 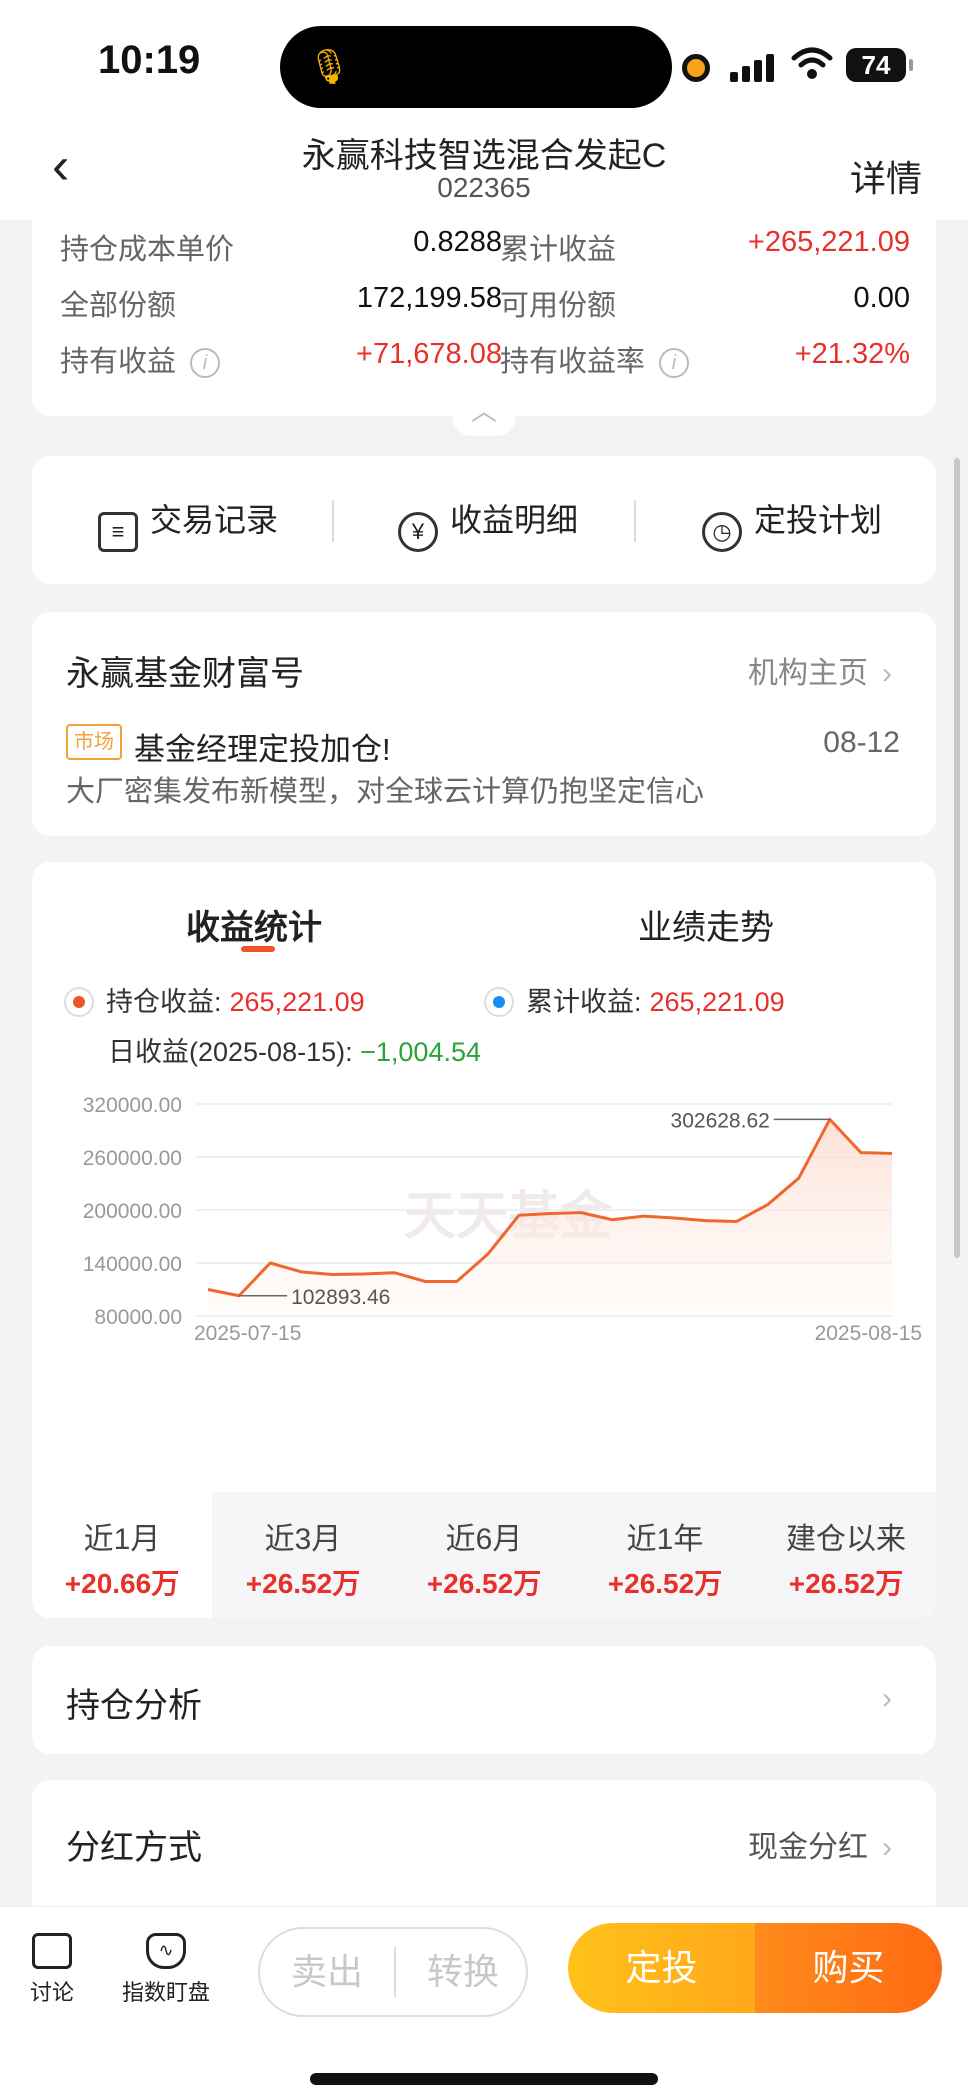 I want to click on period-label: 近3月, so click(x=303, y=1539).